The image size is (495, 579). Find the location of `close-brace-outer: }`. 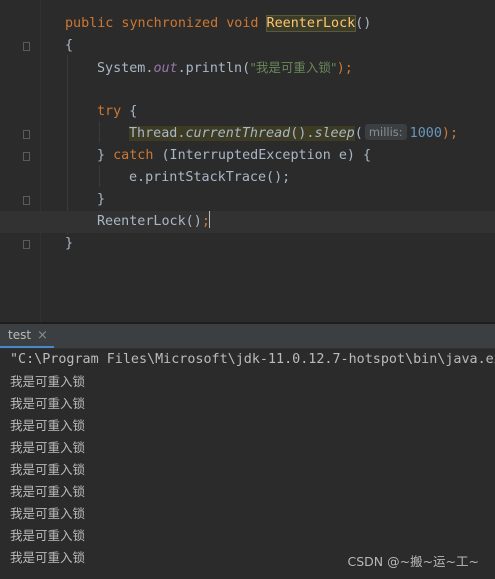

close-brace-outer: } is located at coordinates (69, 243).